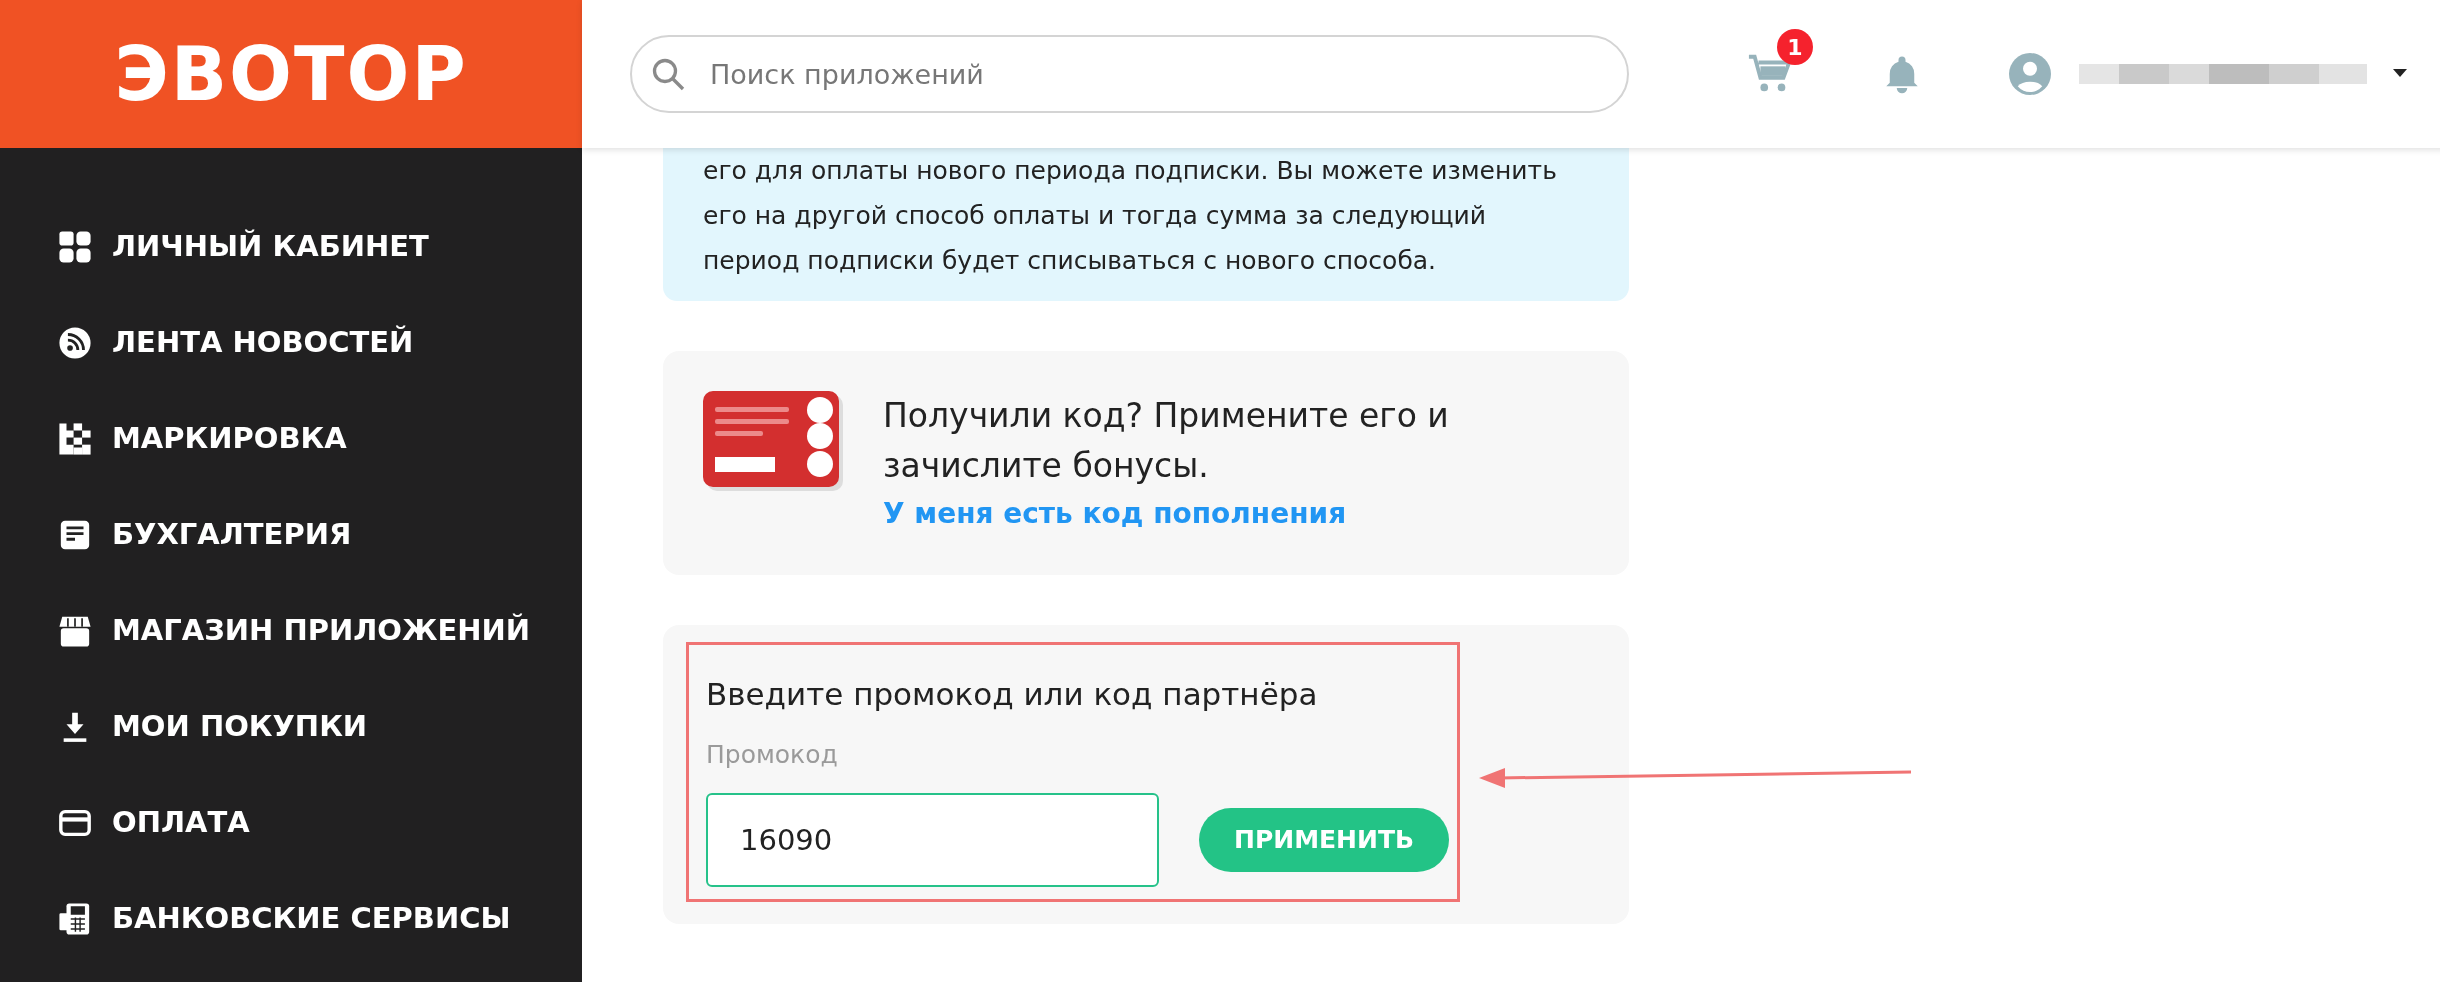 The image size is (2440, 982). I want to click on sidebar-item: БУХГАЛТЕРИЯ, so click(320, 535).